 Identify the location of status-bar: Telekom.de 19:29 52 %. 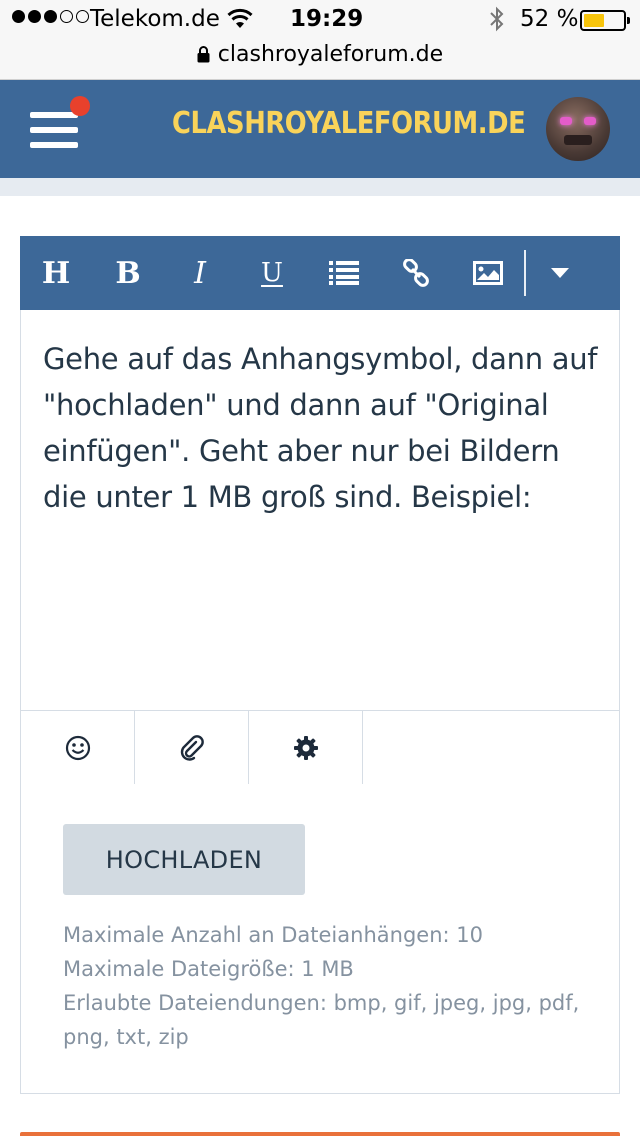
(320, 20).